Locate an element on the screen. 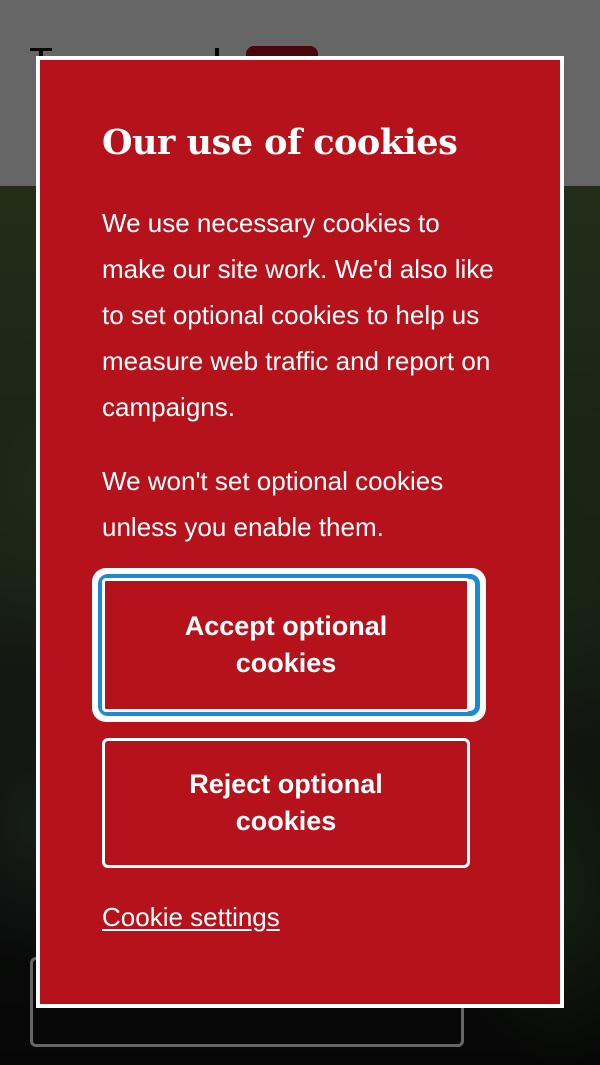 The height and width of the screenshot is (1065, 600). reject-optional-cookies-button: Reject optional cookies is located at coordinates (286, 803).